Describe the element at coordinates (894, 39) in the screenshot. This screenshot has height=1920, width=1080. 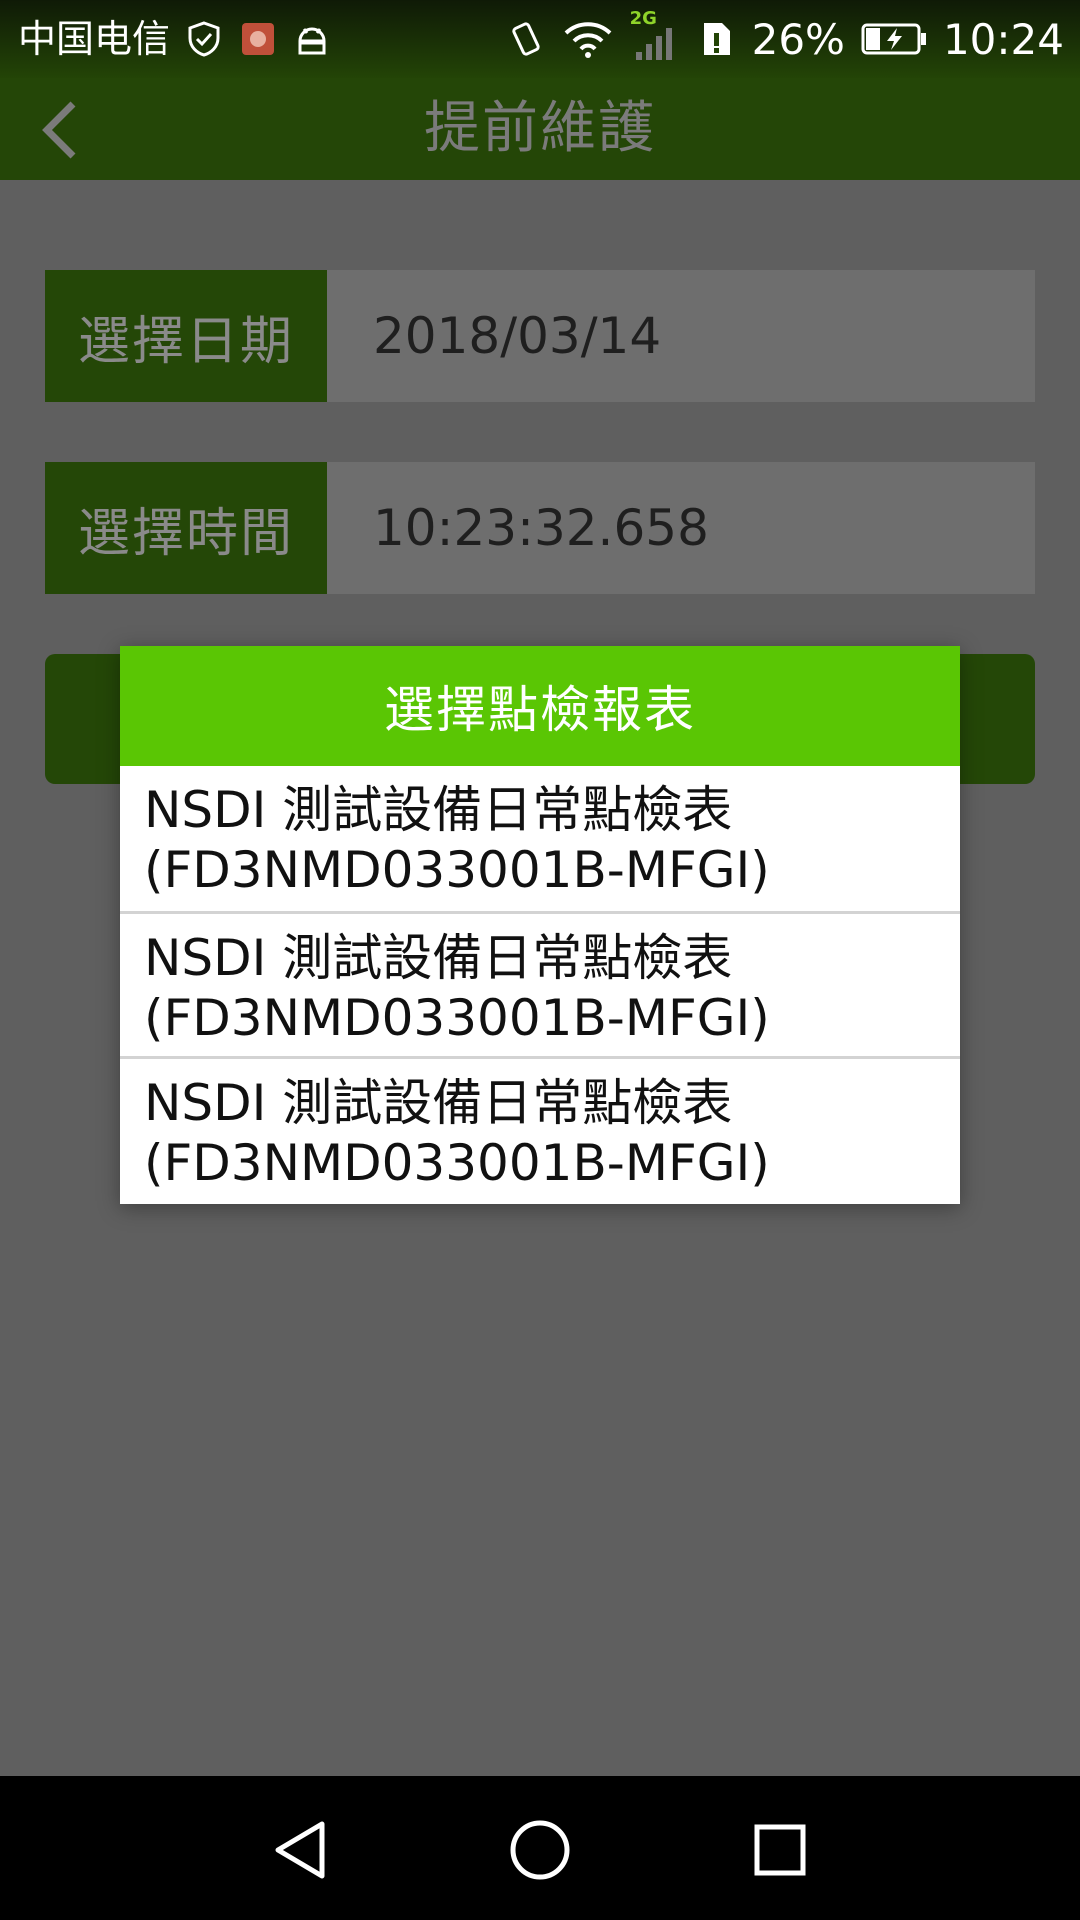
I see `battery-charging-icon` at that location.